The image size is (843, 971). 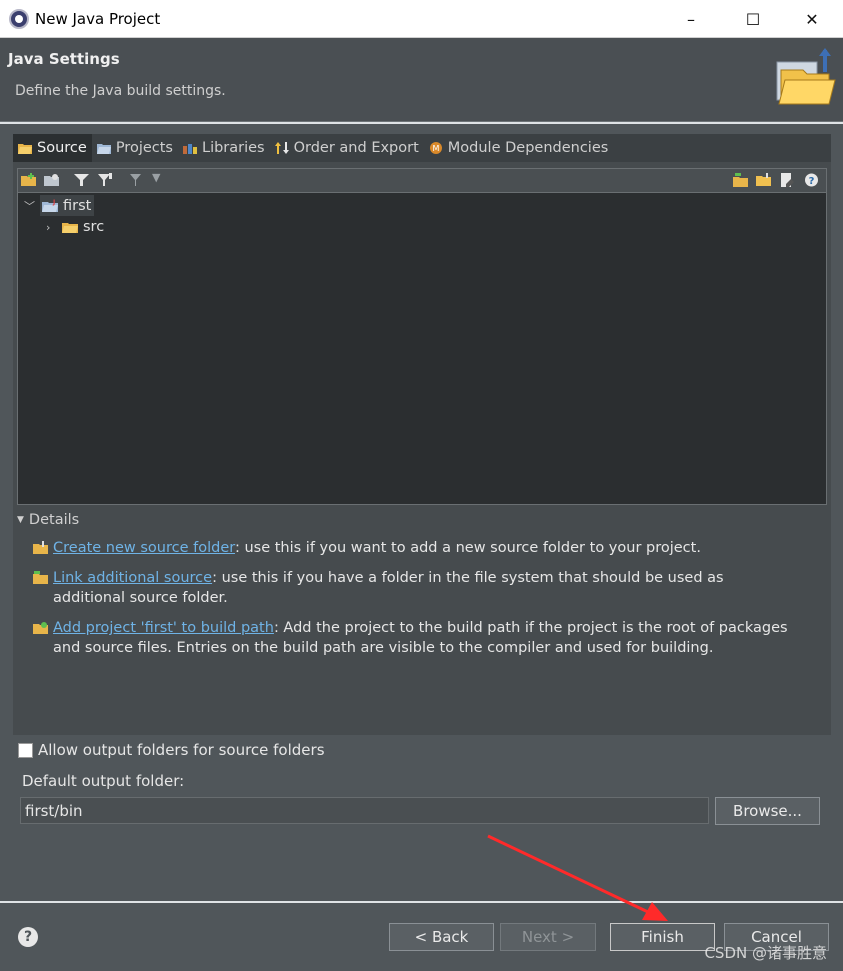 I want to click on watermark: CSDN @诸事胜意, so click(x=765, y=953).